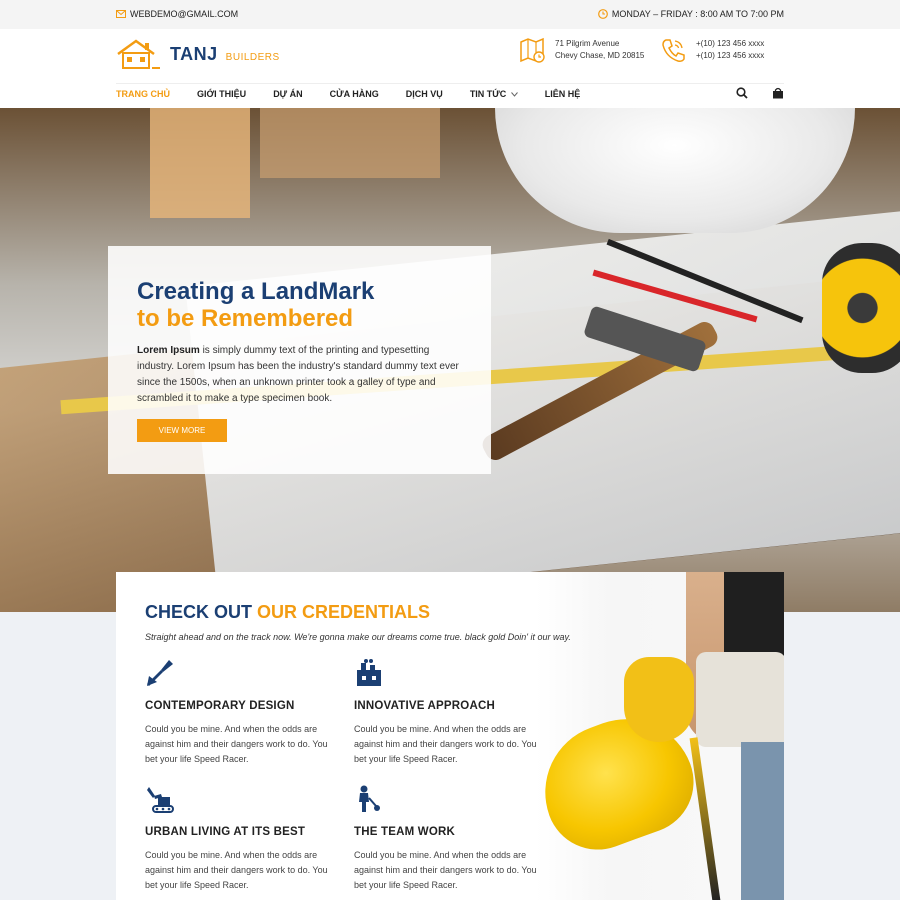 The image size is (900, 900). I want to click on contact-email: WEBDEMO@GMAIL.COM, so click(177, 14).